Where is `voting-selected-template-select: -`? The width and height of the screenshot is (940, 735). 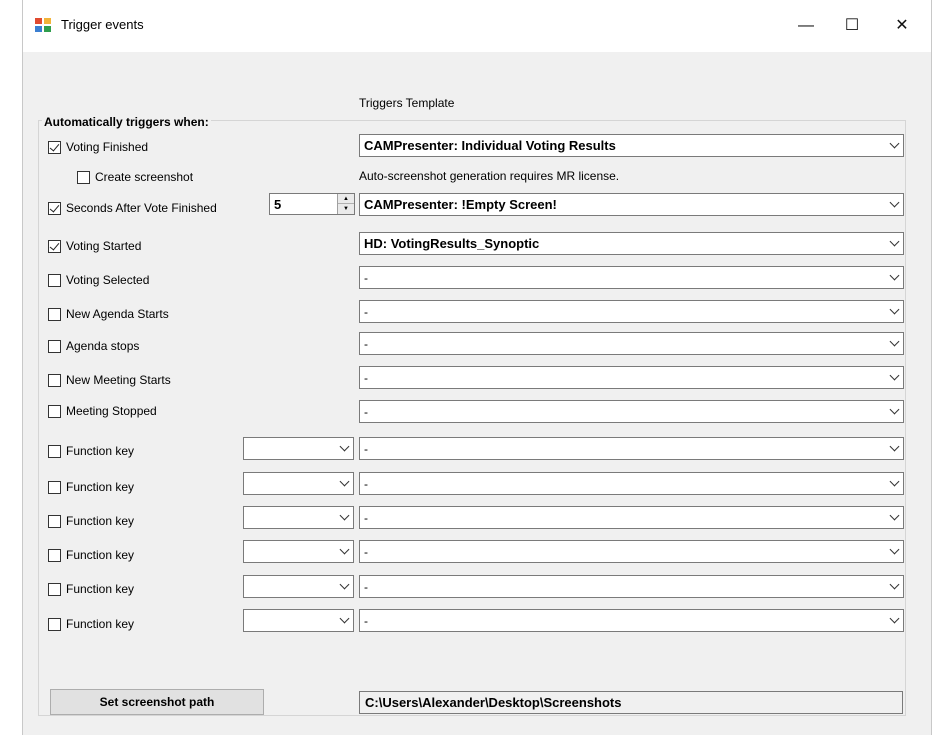 voting-selected-template-select: - is located at coordinates (631, 277).